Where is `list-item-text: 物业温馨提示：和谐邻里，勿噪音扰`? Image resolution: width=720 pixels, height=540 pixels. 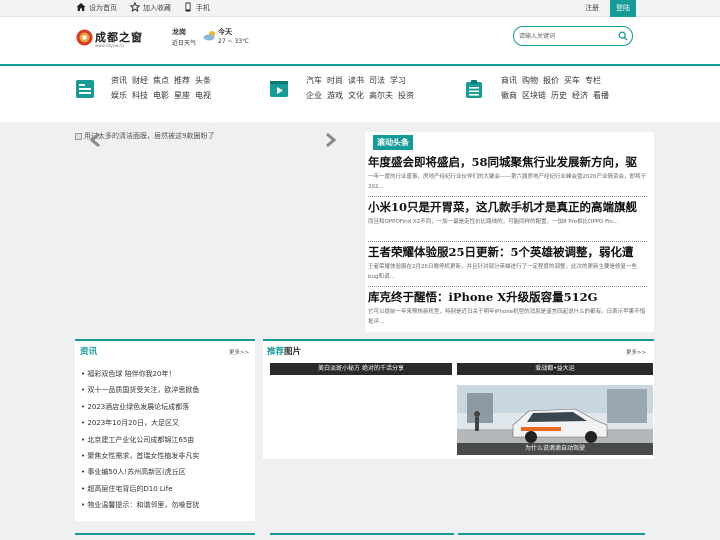 list-item-text: 物业温馨提示：和谐邻里，勿噪音扰 is located at coordinates (143, 505).